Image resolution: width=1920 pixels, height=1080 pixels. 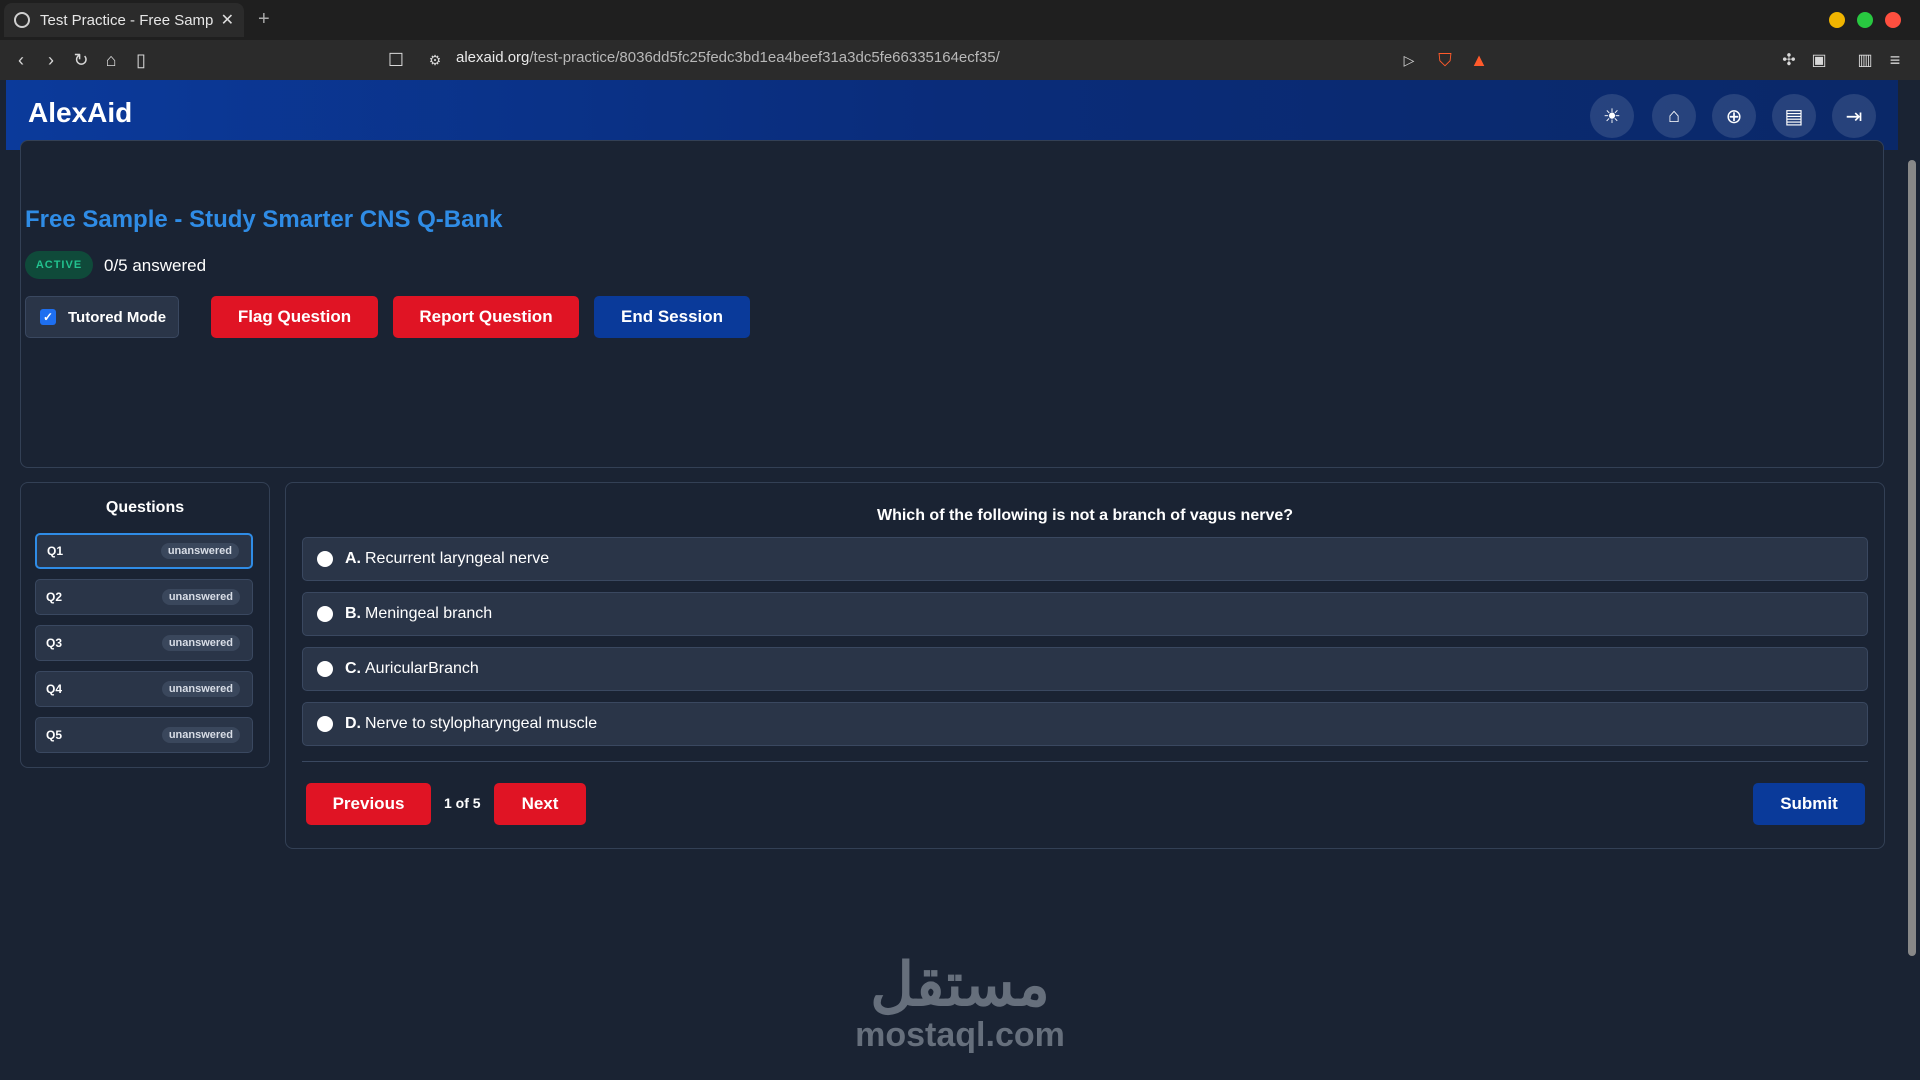 I want to click on rewards-icon: ▲, so click(x=1479, y=60).